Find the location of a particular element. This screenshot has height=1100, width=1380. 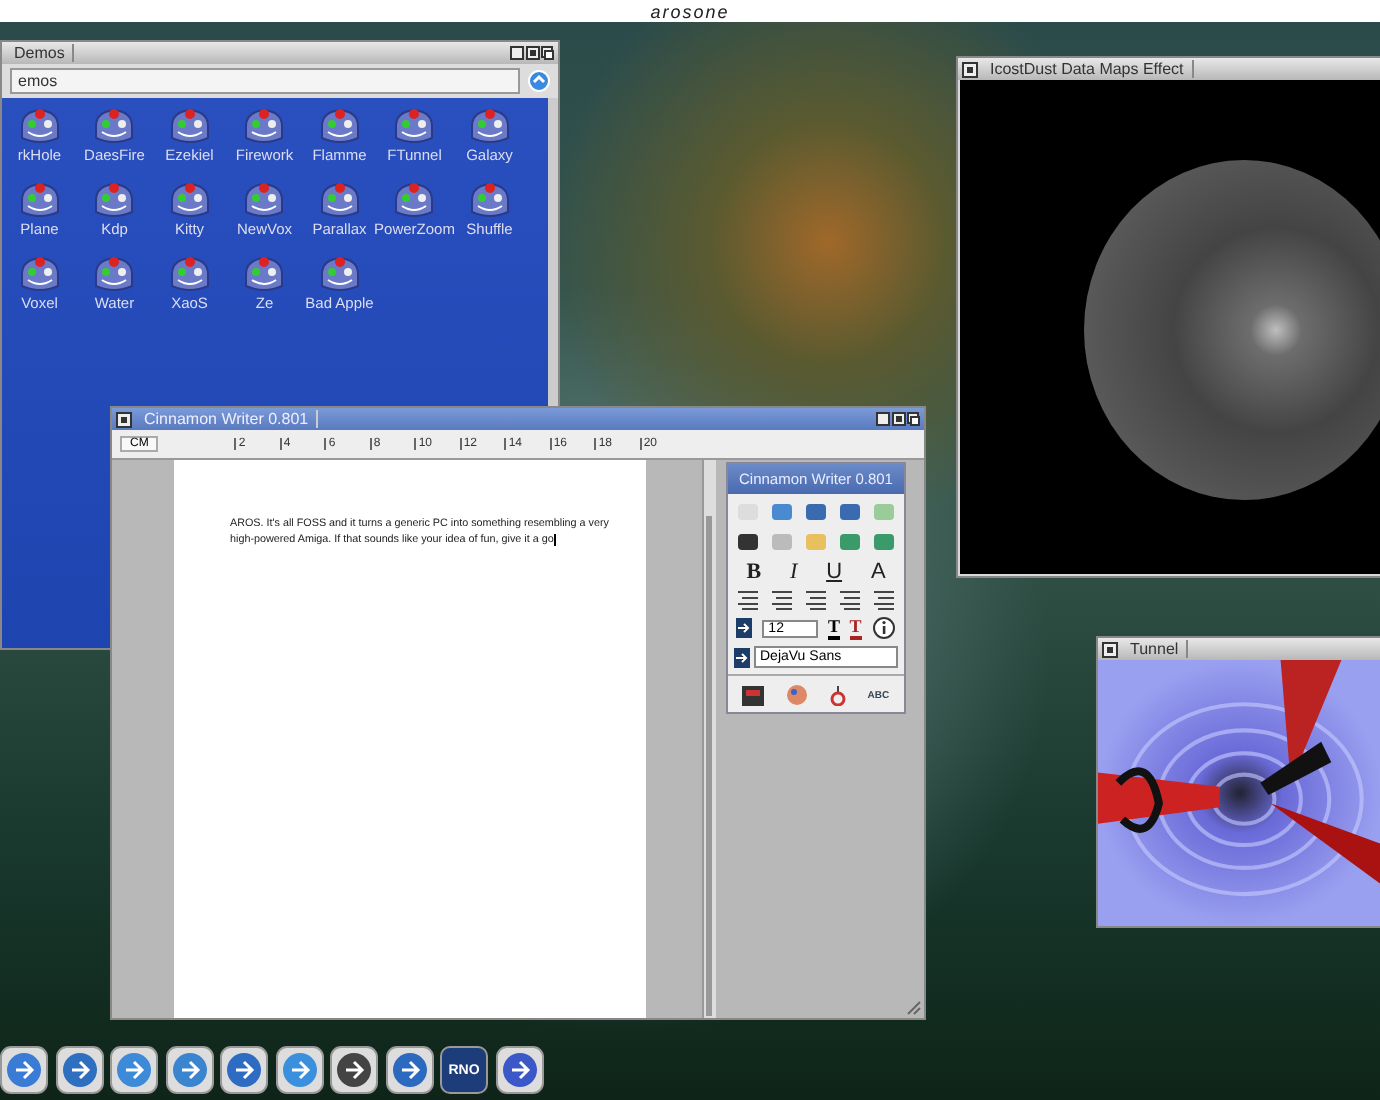

path-field: emos is located at coordinates (265, 81).